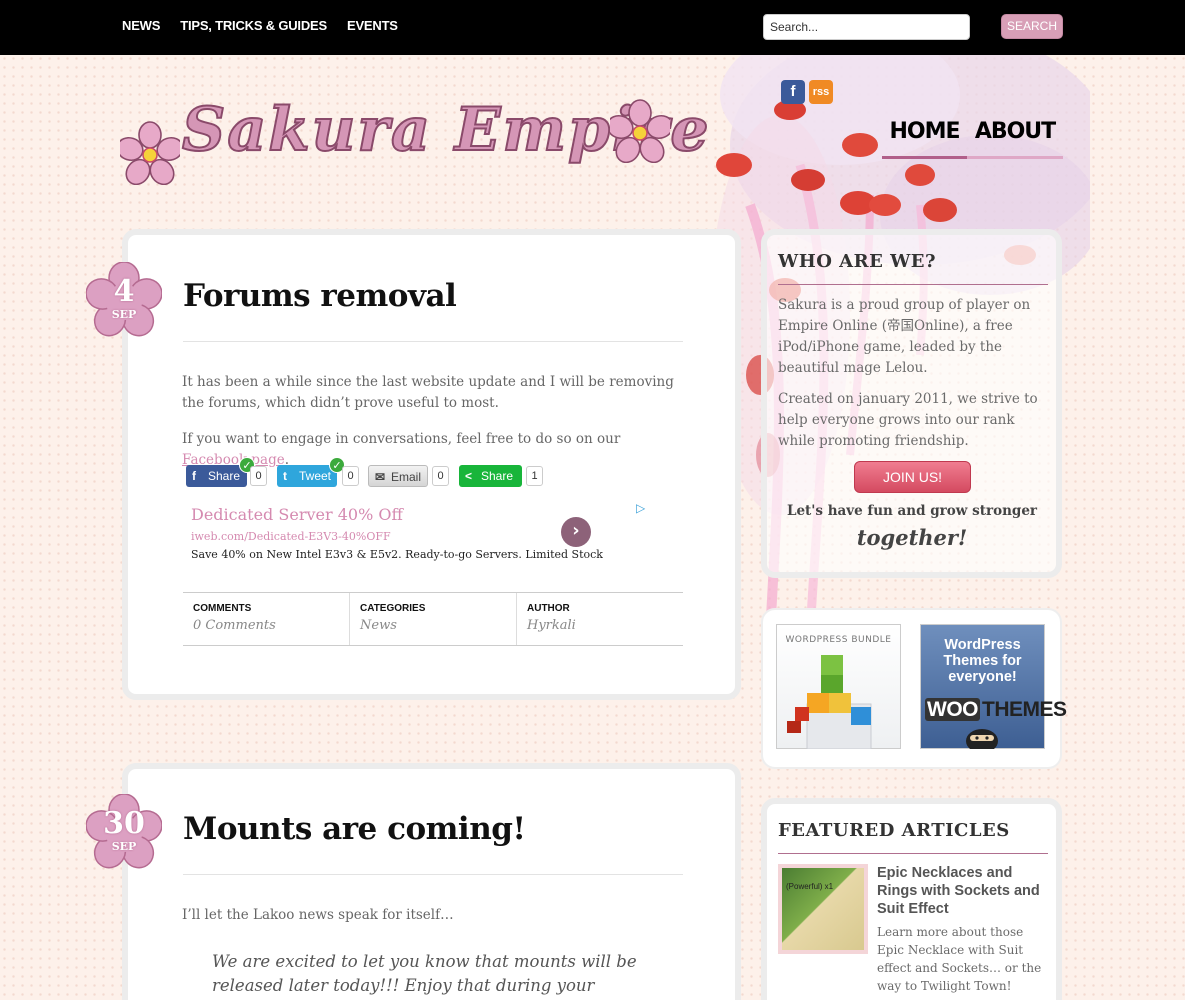  I want to click on meta-author: AUTHOR Hyrkali, so click(600, 619).